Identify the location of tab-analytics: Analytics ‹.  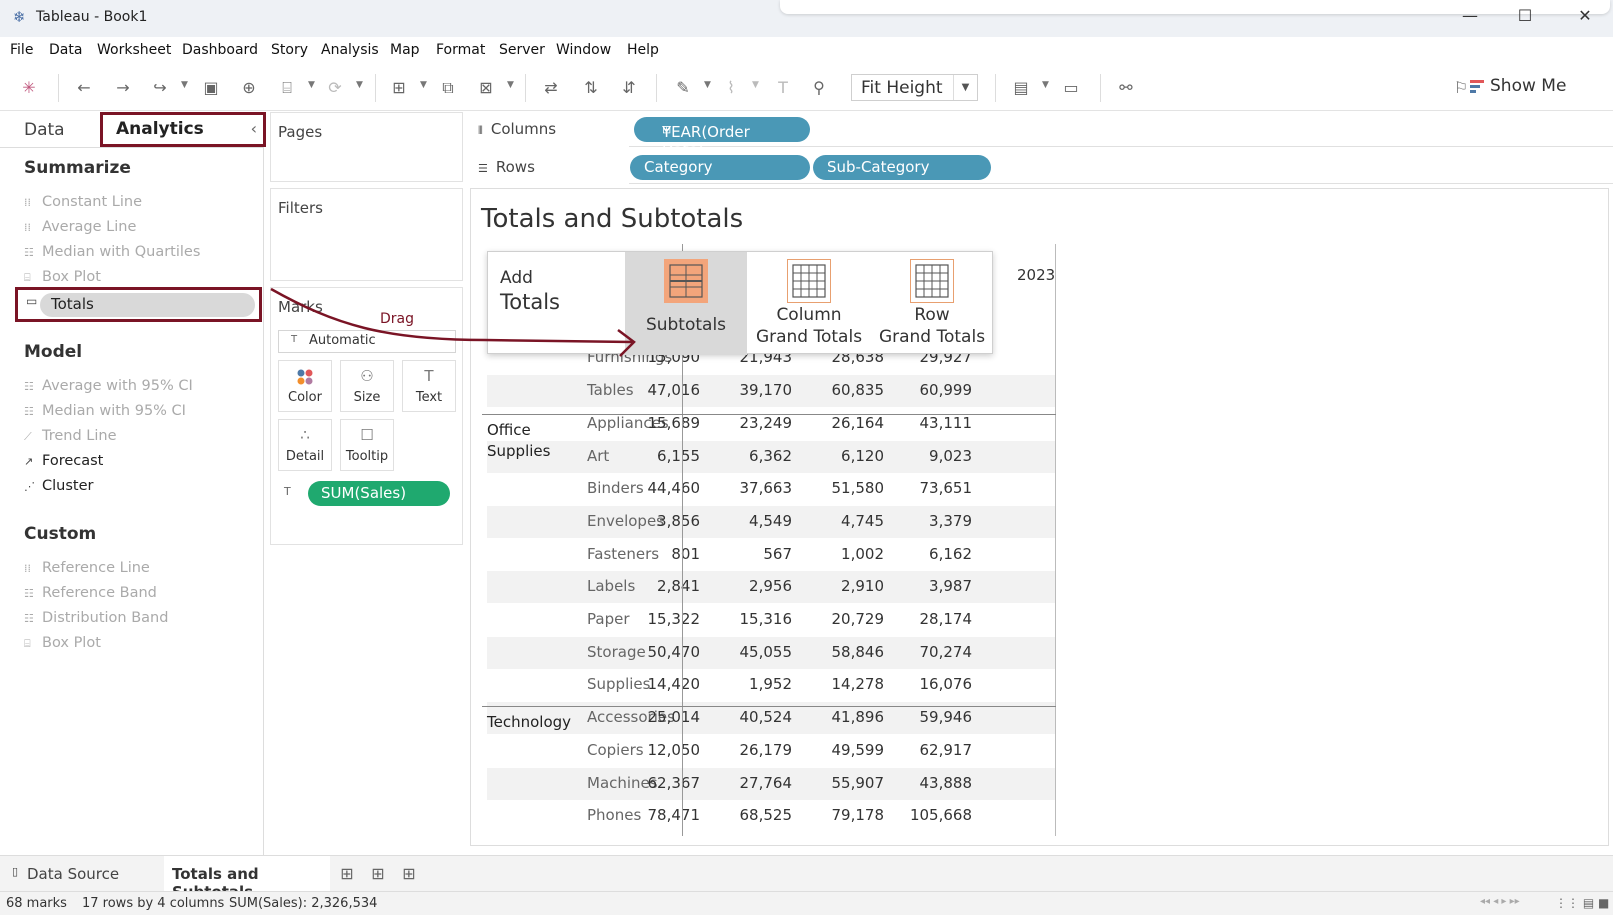
(183, 129).